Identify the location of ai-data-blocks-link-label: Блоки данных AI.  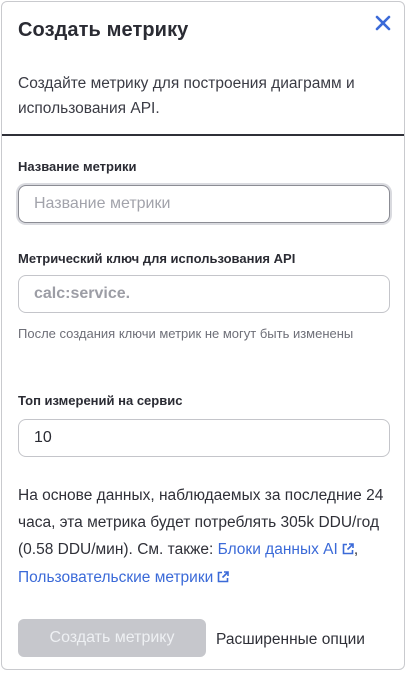
(277, 549).